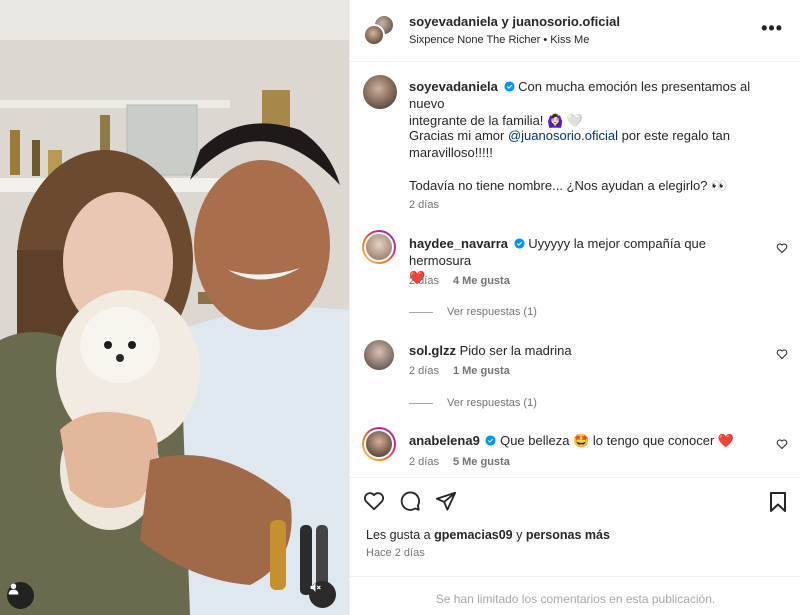  What do you see at coordinates (315, 587) in the screenshot?
I see `speaker-muted-icon` at bounding box center [315, 587].